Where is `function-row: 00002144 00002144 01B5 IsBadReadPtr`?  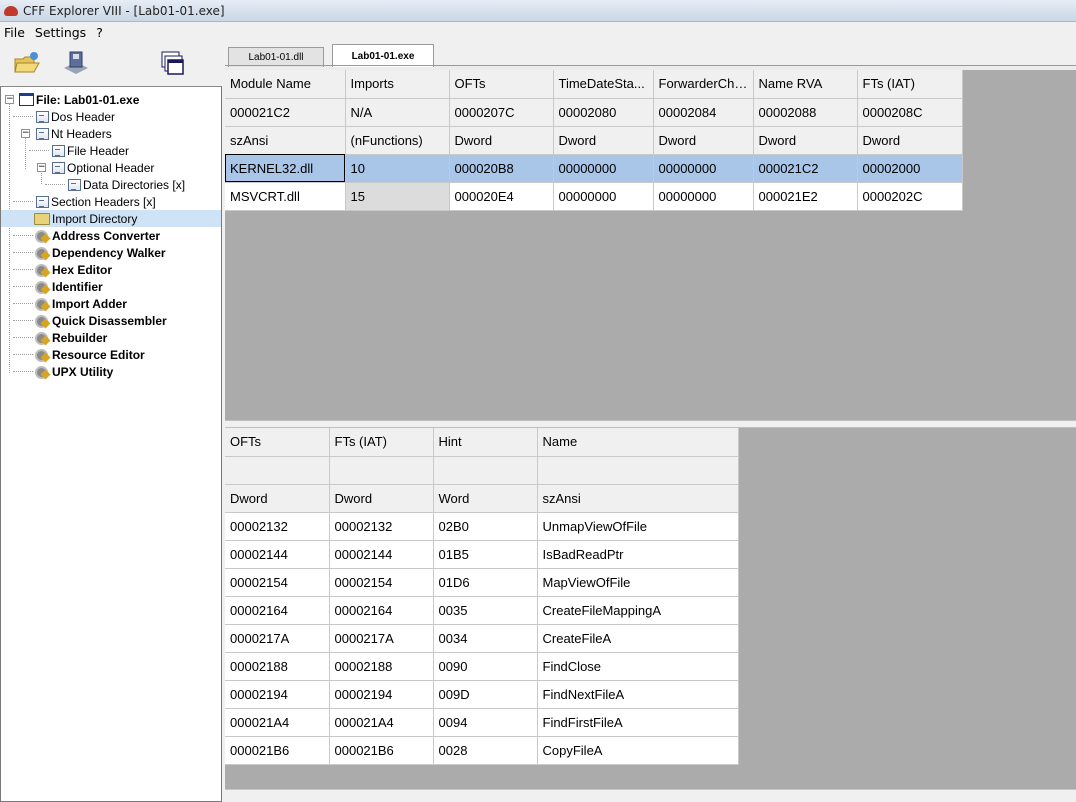
function-row: 00002144 00002144 01B5 IsBadReadPtr is located at coordinates (482, 554).